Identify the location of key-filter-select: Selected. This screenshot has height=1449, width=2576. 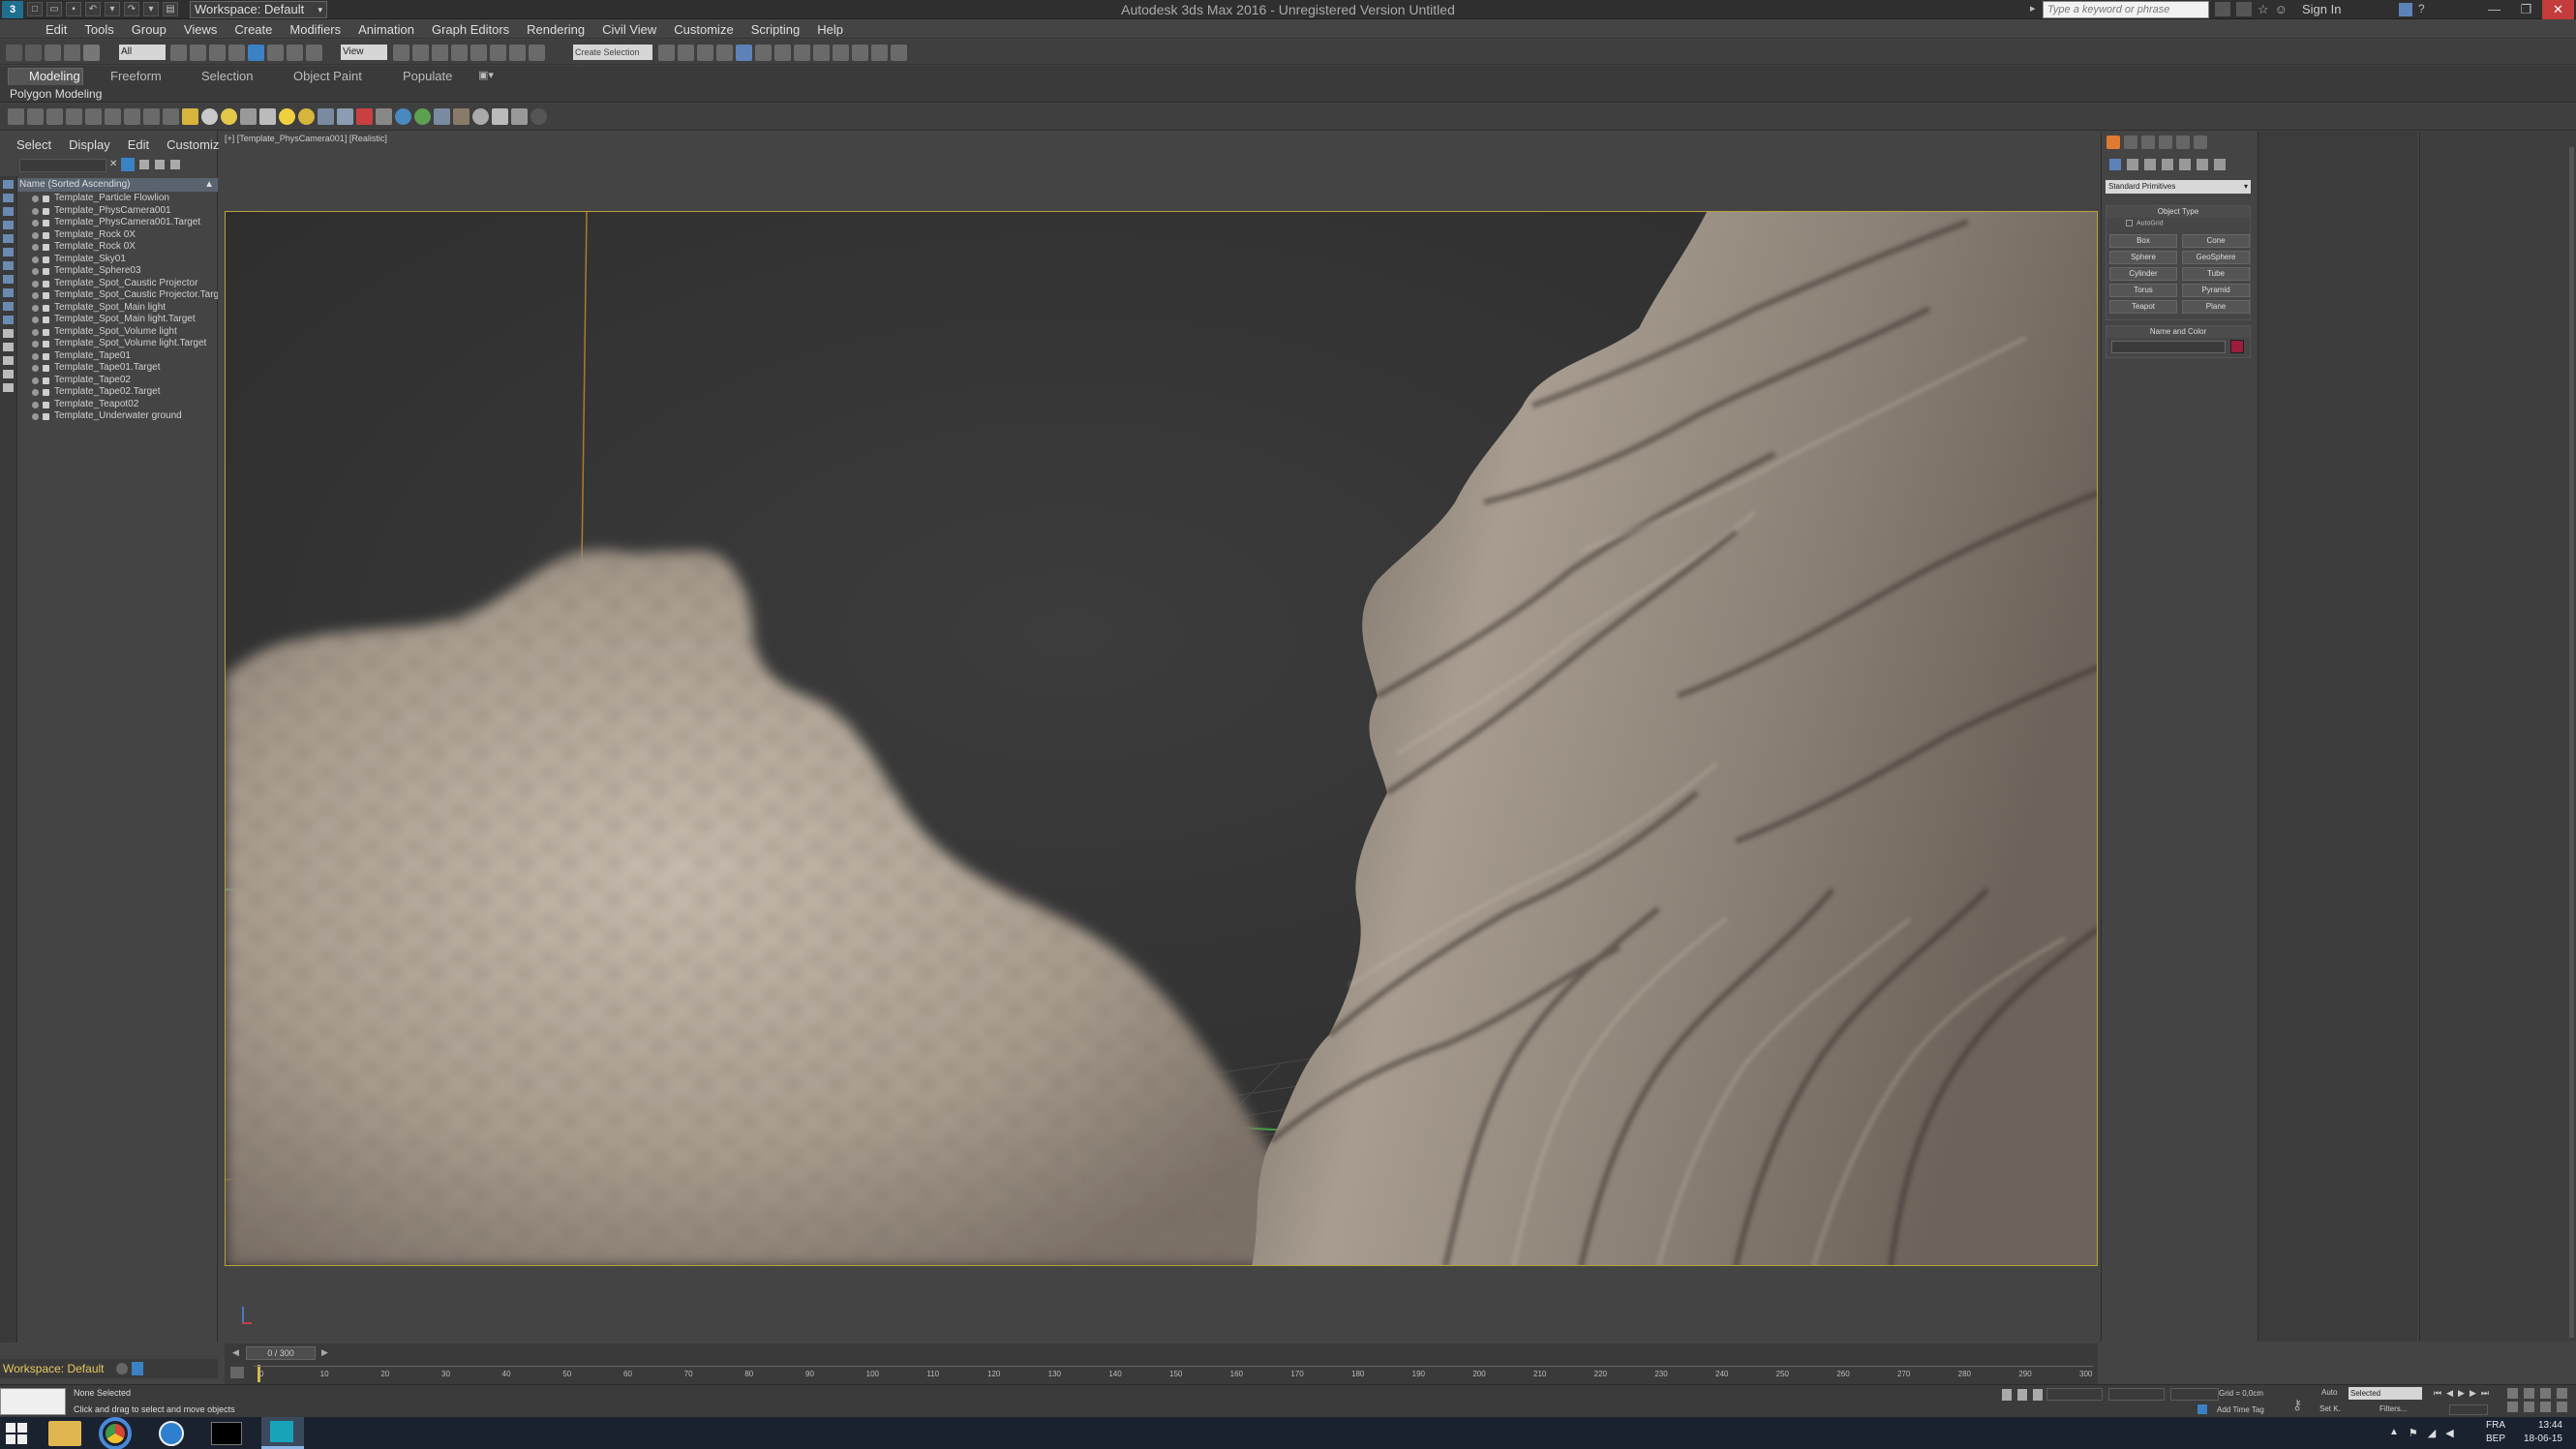
(2385, 1393).